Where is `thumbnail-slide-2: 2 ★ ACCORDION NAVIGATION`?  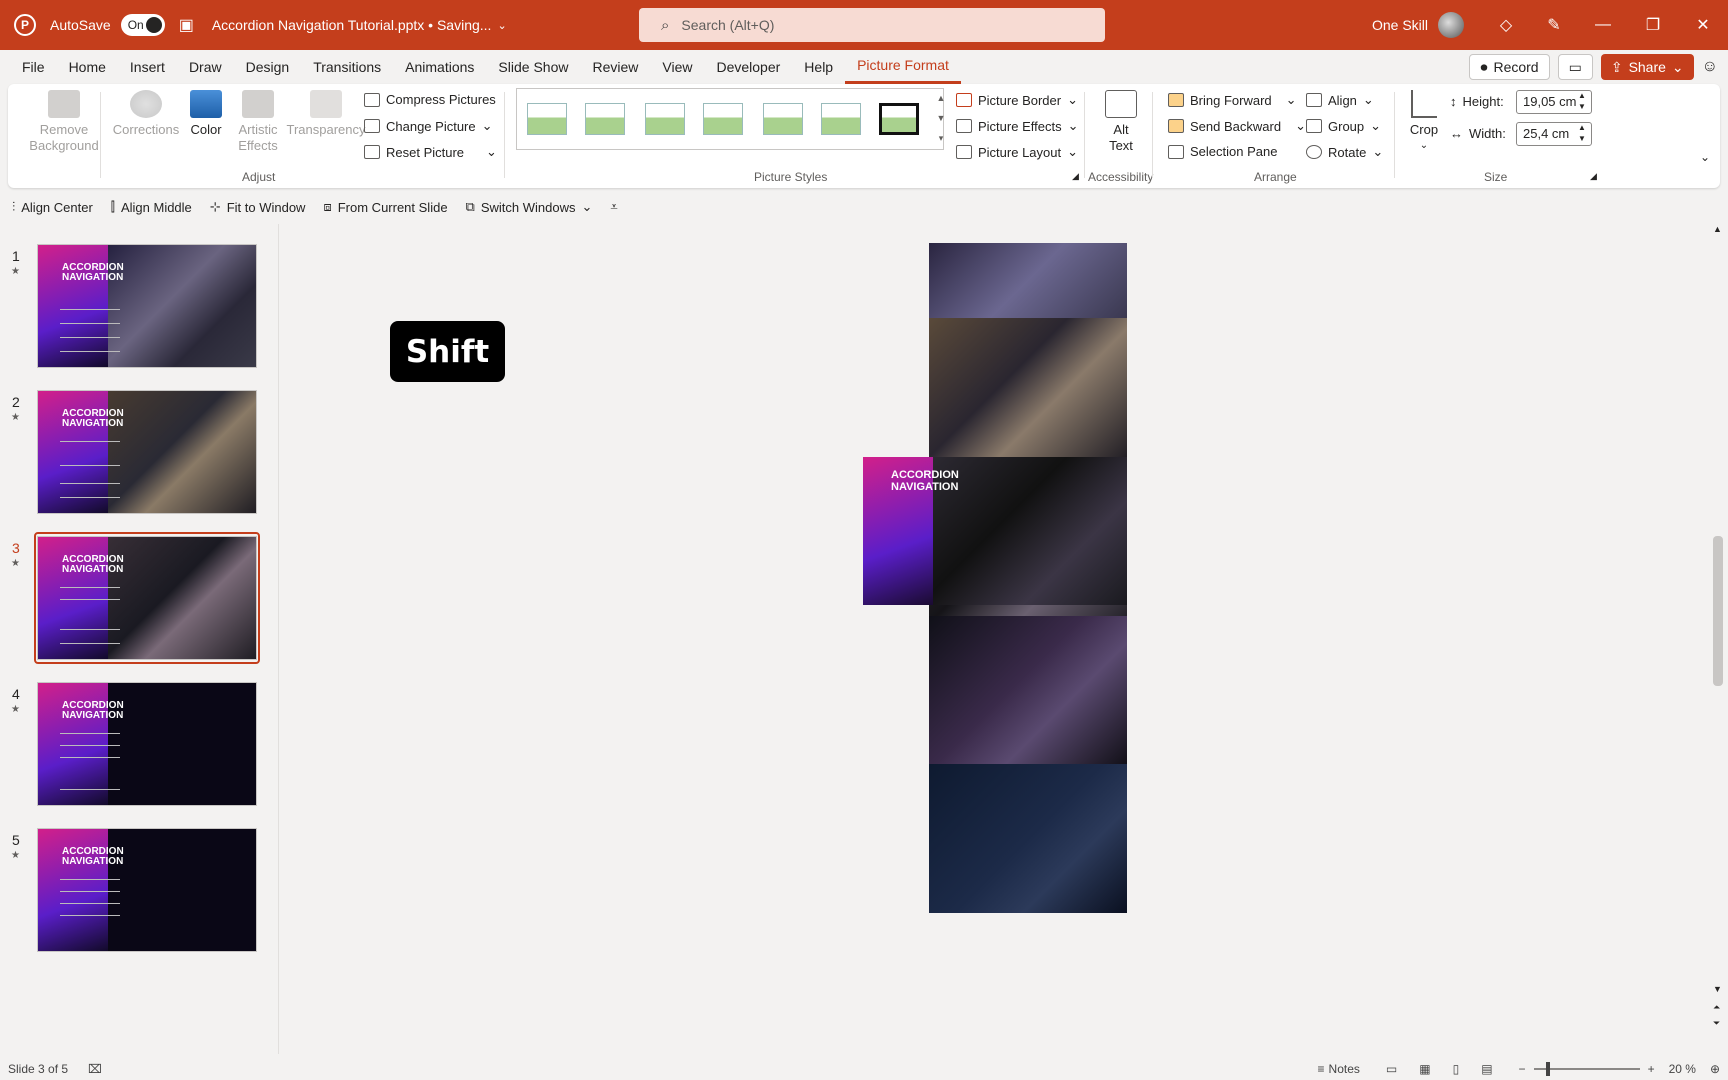 thumbnail-slide-2: 2 ★ ACCORDION NAVIGATION is located at coordinates (139, 454).